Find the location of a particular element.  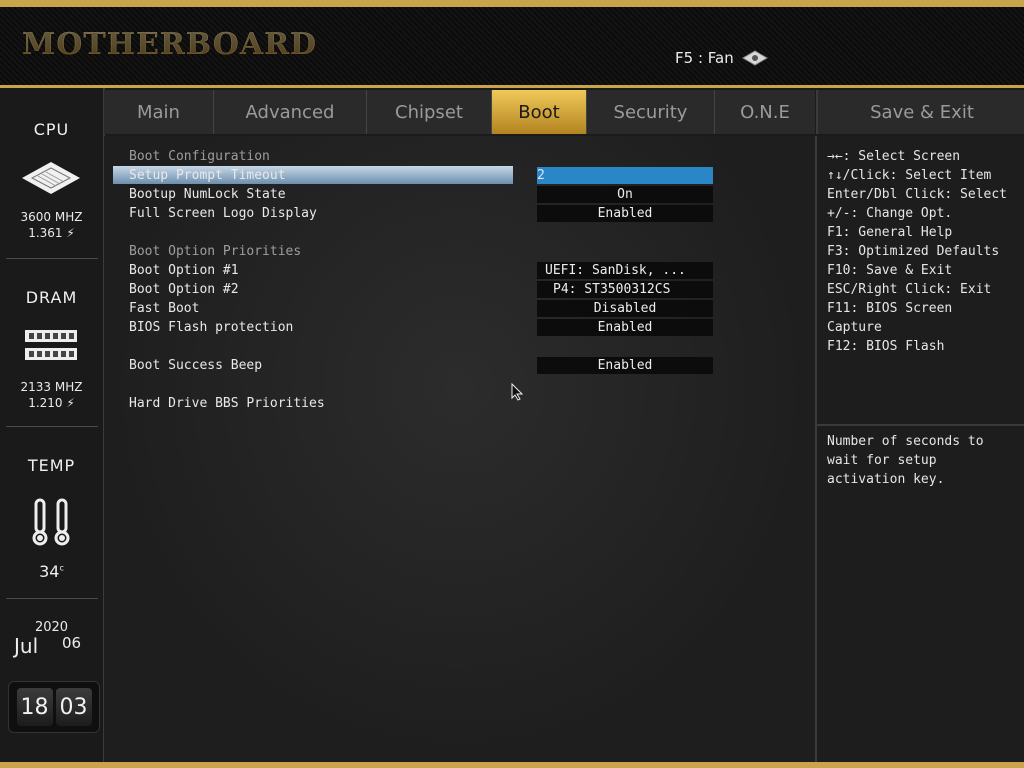

cpu-title: CPU is located at coordinates (51, 129).